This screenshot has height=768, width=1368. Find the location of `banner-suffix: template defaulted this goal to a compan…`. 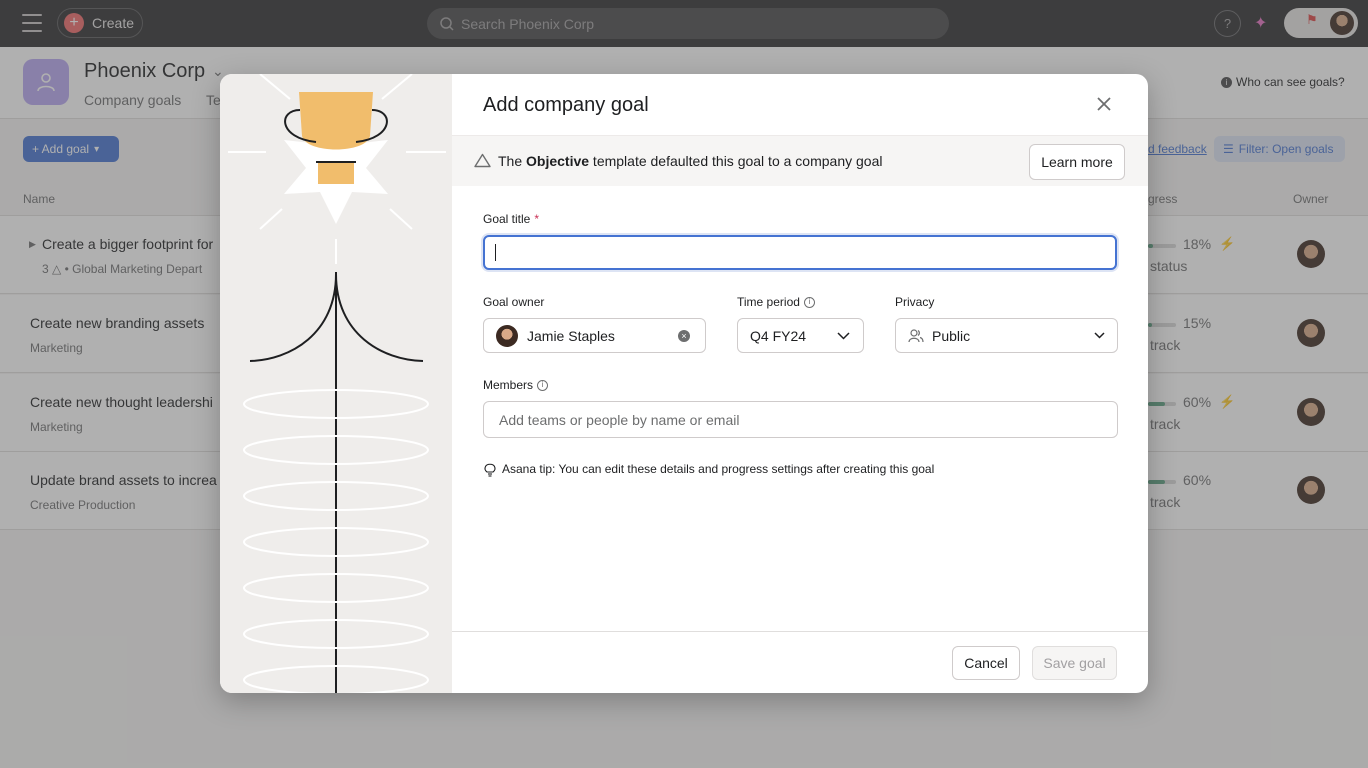

banner-suffix: template defaulted this goal to a compan… is located at coordinates (736, 161).